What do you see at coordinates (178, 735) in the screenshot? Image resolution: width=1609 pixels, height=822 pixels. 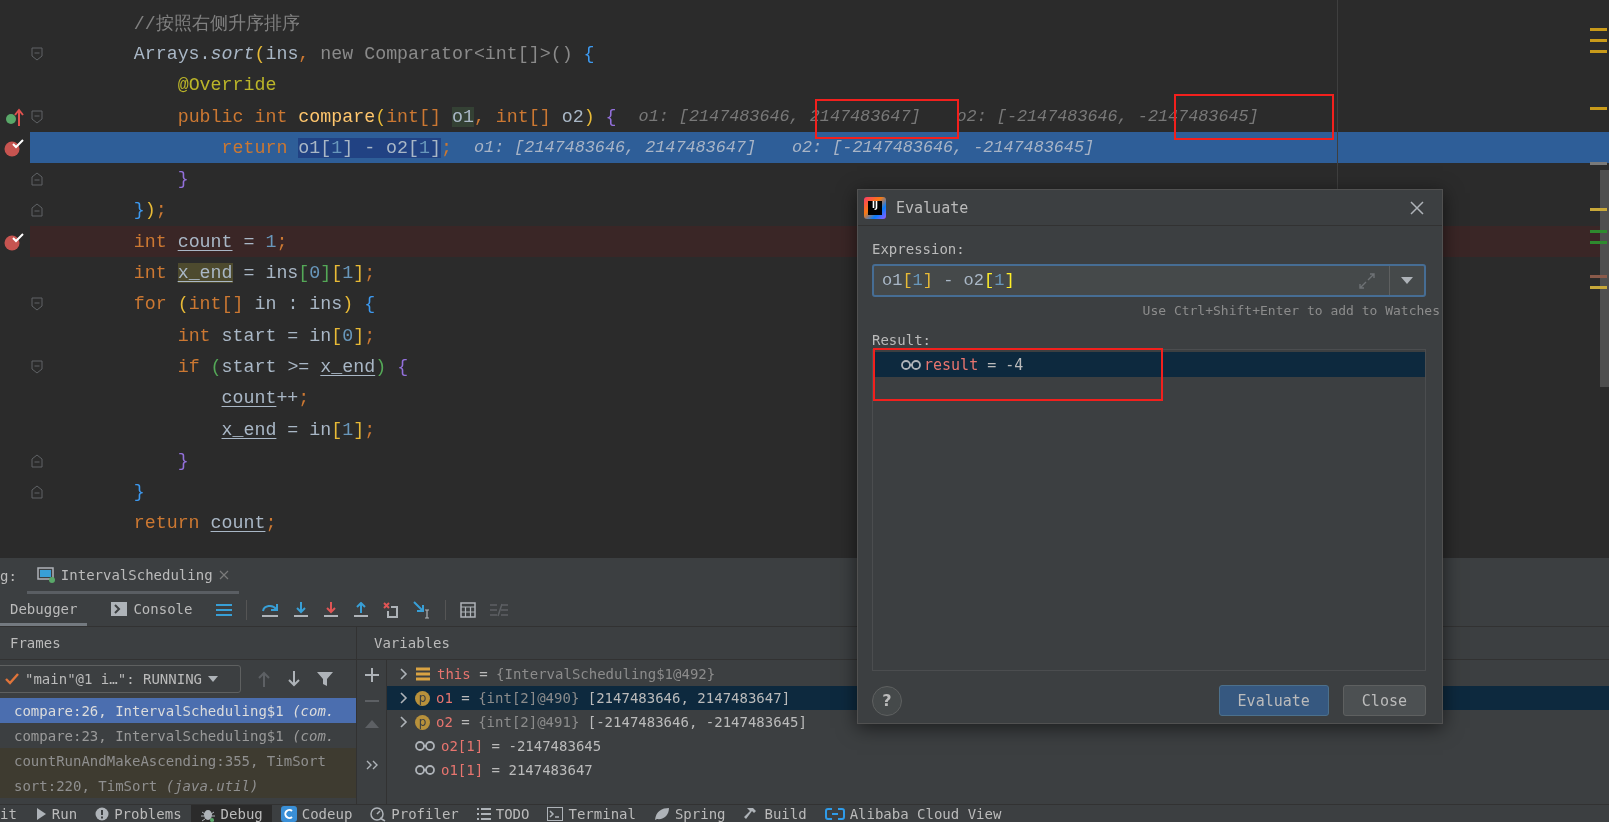 I see `frame-item: compare:23, IntervalScheduling$1 (com.` at bounding box center [178, 735].